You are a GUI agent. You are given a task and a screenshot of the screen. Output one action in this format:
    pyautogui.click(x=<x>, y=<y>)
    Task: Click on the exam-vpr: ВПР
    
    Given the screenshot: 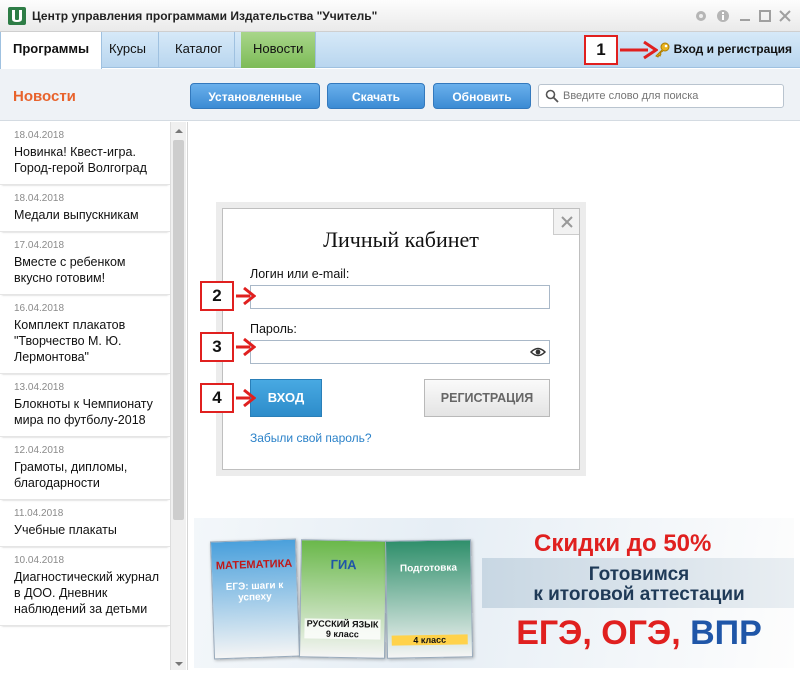 What is the action you would take?
    pyautogui.click(x=726, y=633)
    